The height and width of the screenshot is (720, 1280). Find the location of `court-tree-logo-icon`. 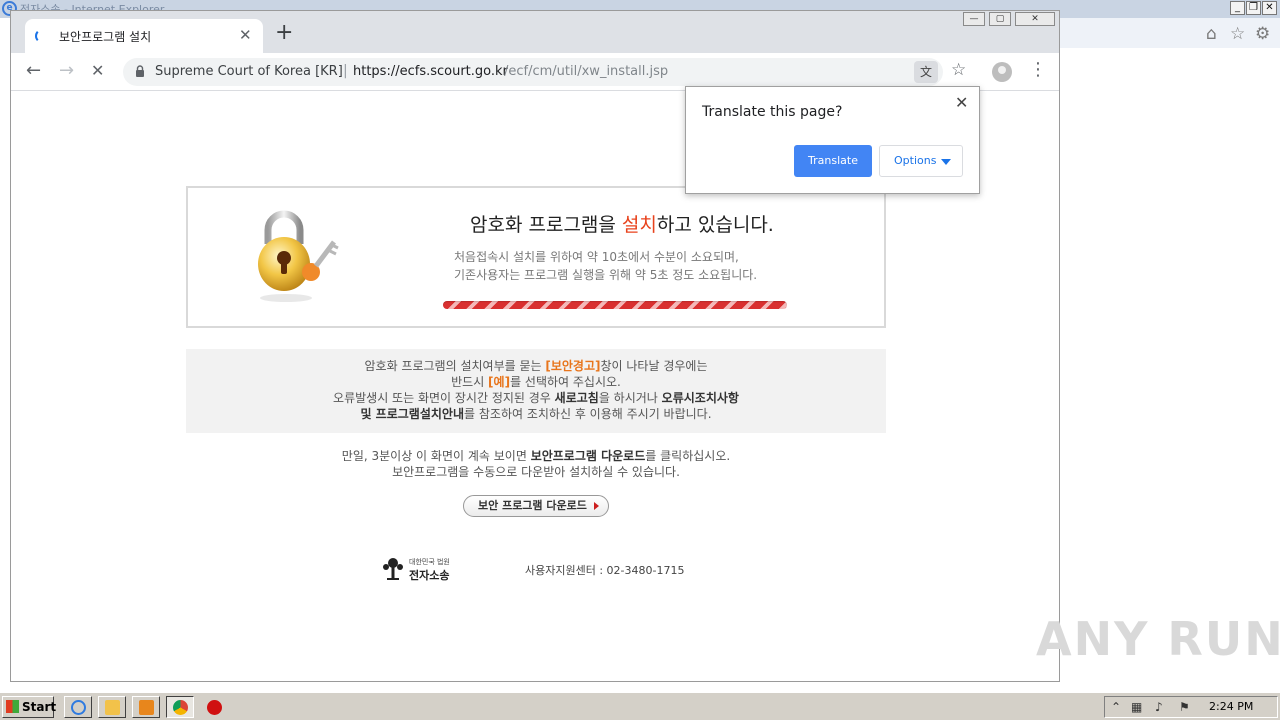

court-tree-logo-icon is located at coordinates (393, 569).